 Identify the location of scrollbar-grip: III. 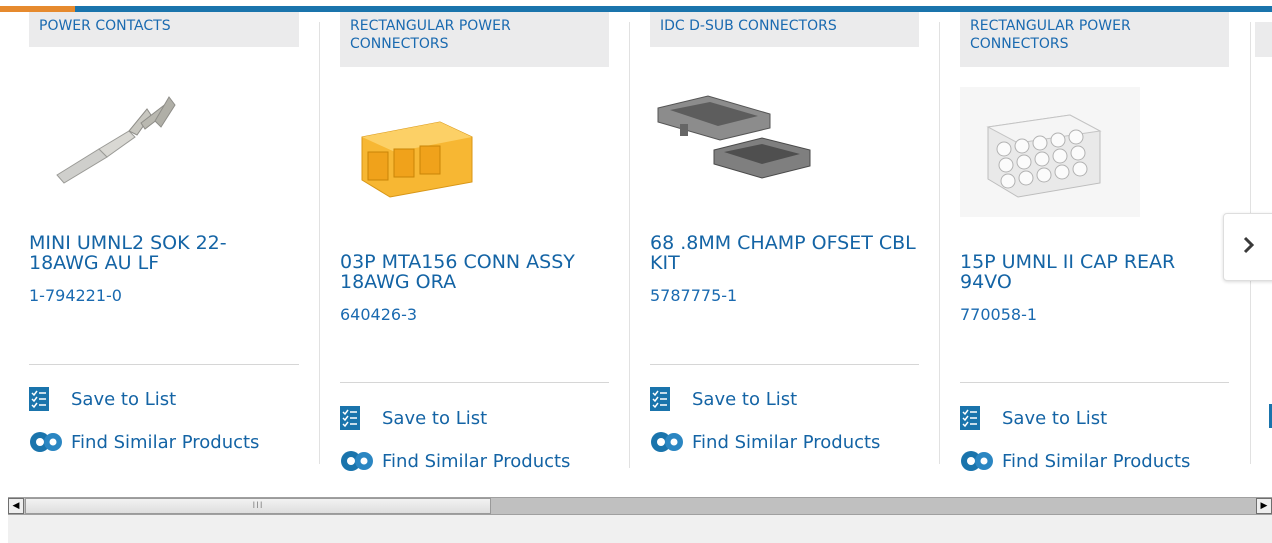
(258, 506).